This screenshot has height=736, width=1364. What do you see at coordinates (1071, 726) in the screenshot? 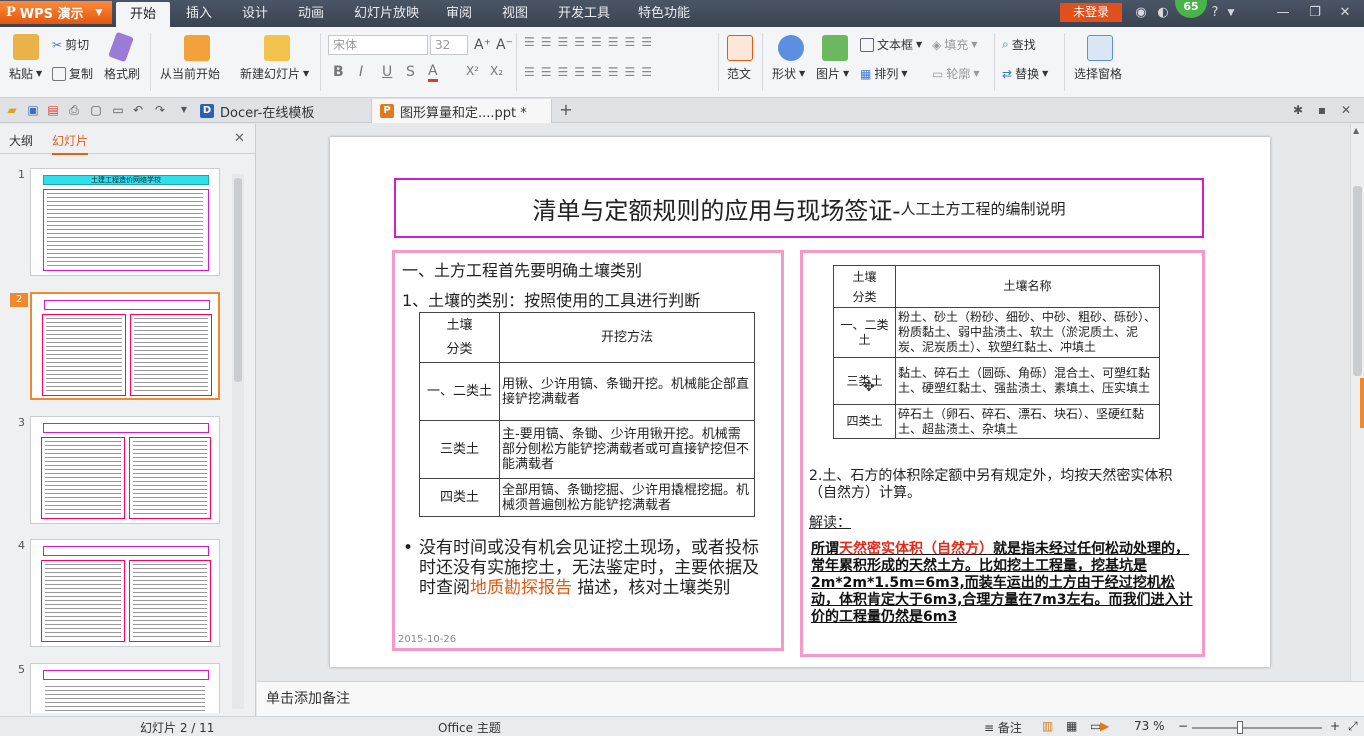
I see `slide-sorter-icon: ▦` at bounding box center [1071, 726].